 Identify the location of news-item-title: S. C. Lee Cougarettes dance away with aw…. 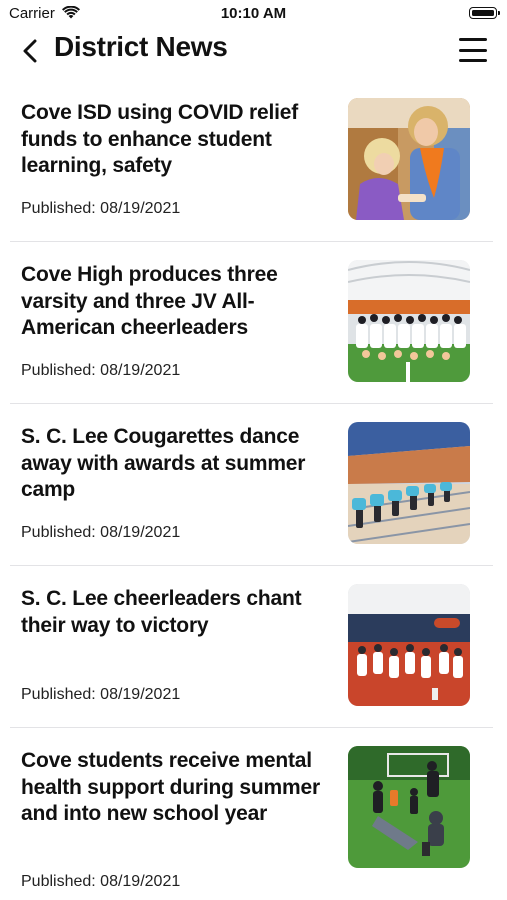
(163, 463).